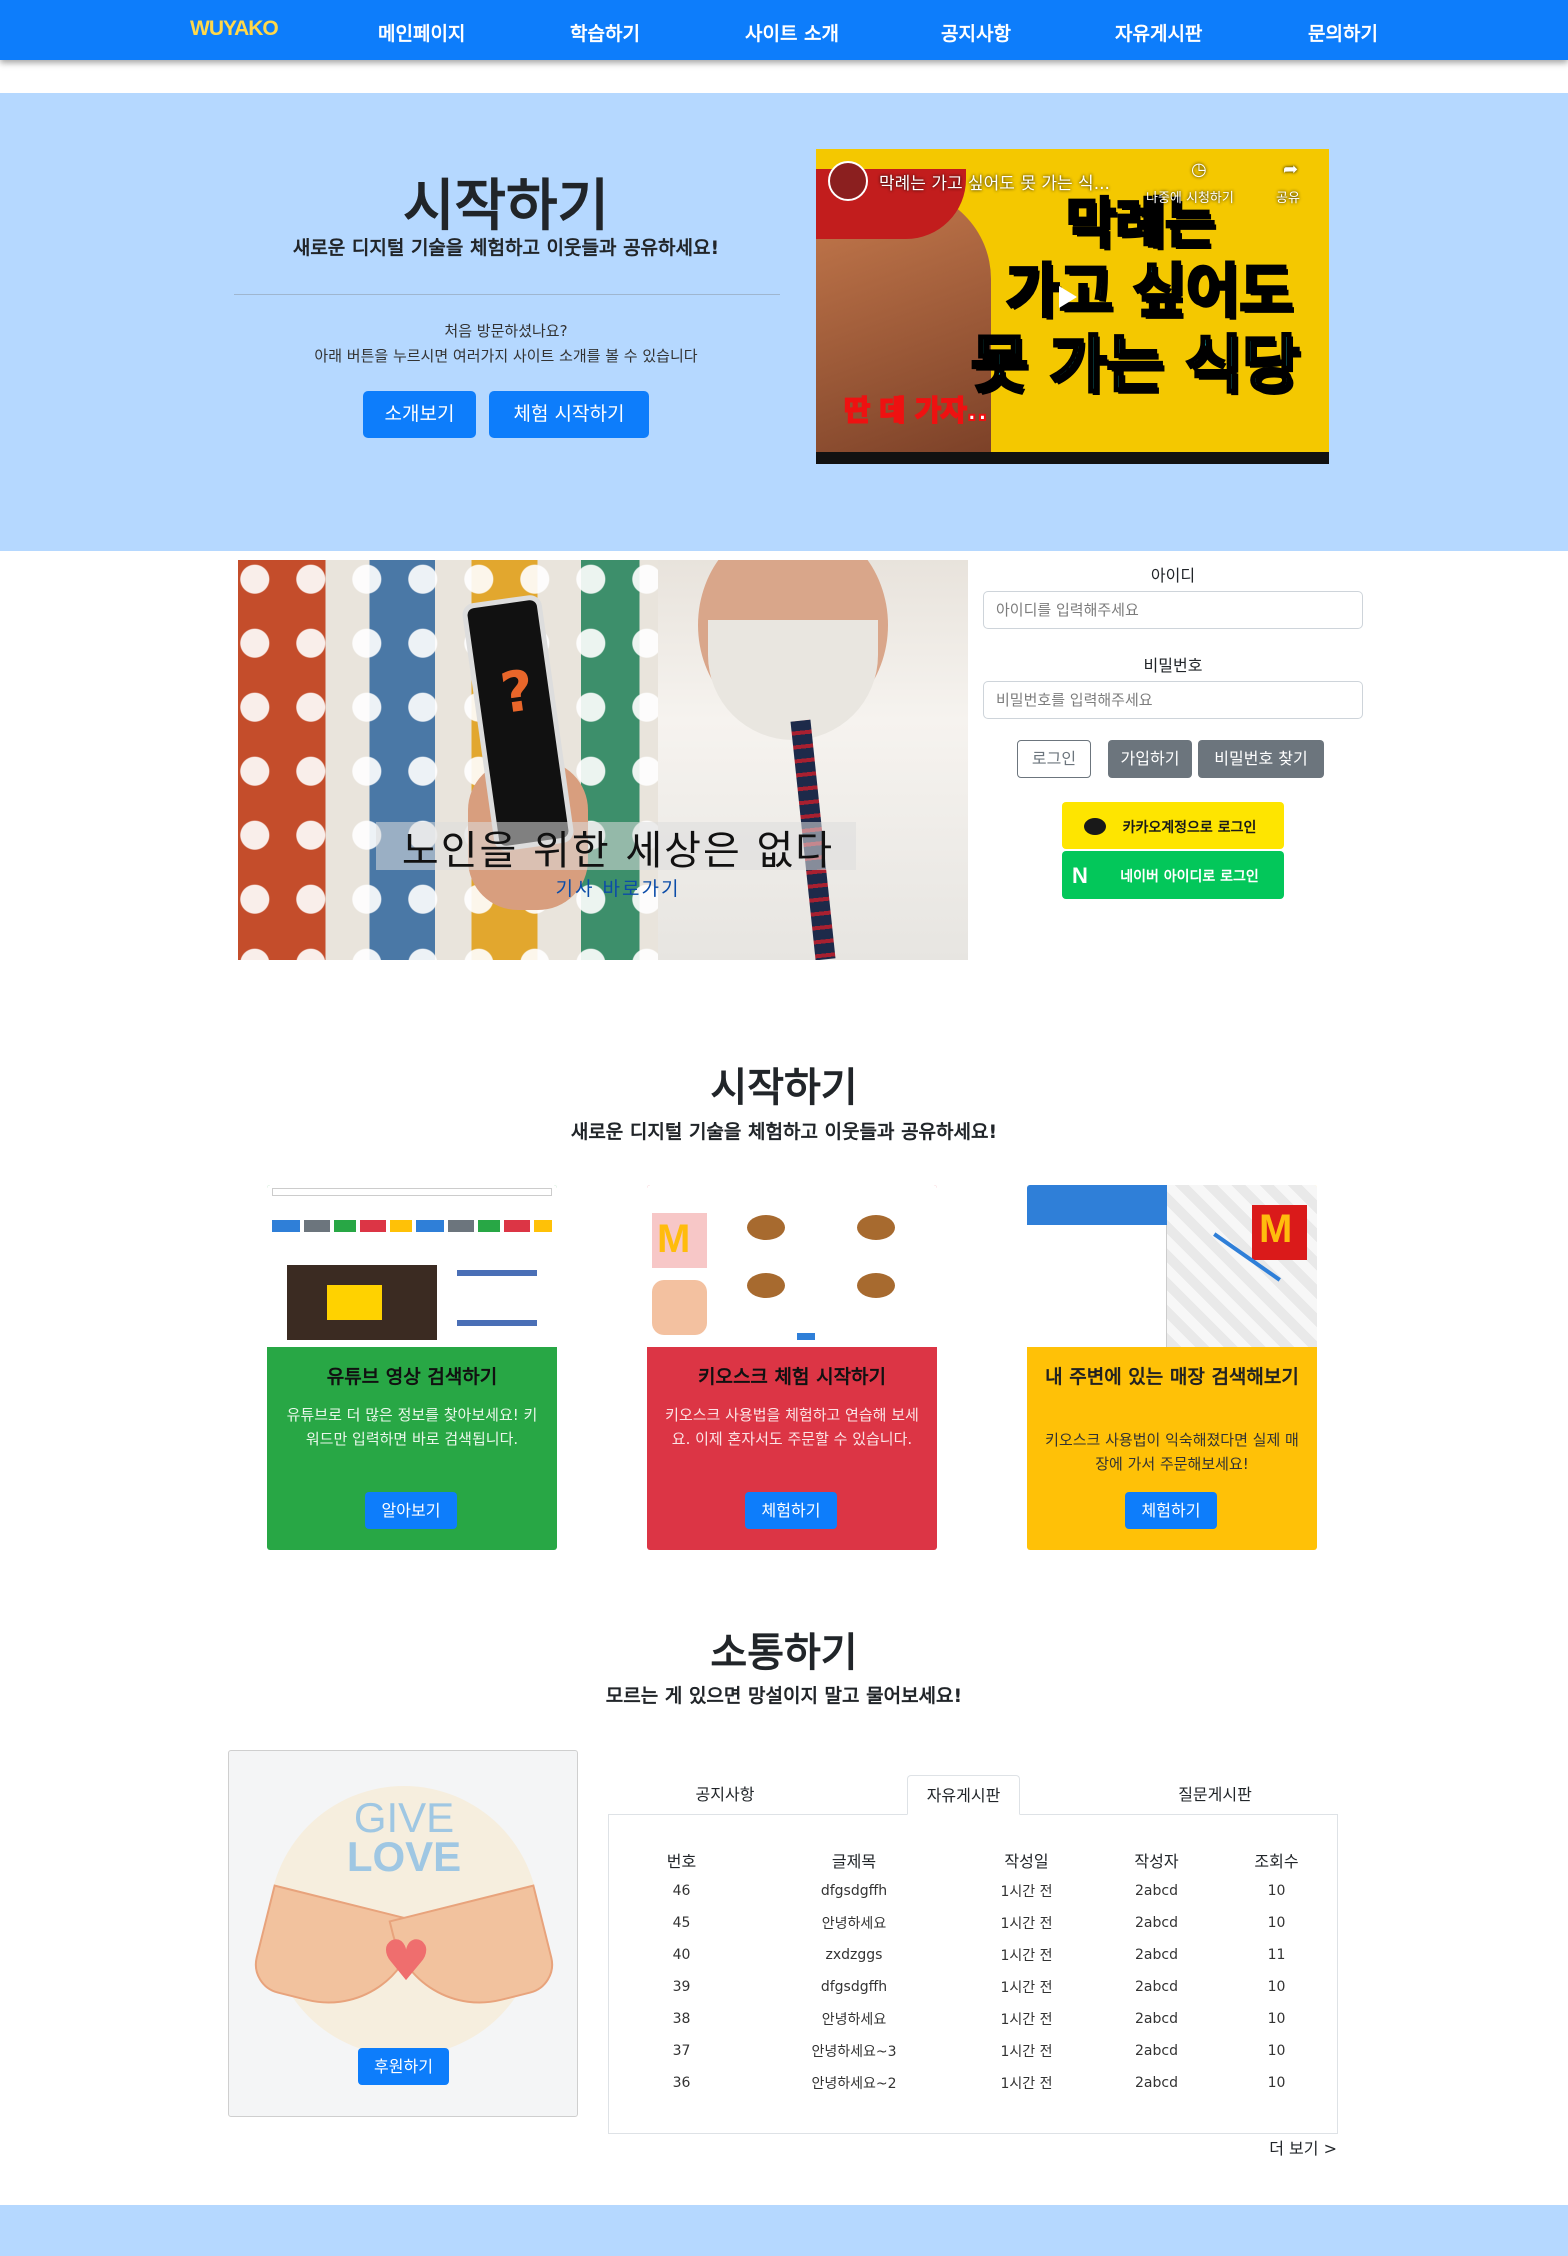 The width and height of the screenshot is (1568, 2256). I want to click on play-icon, so click(1068, 297).